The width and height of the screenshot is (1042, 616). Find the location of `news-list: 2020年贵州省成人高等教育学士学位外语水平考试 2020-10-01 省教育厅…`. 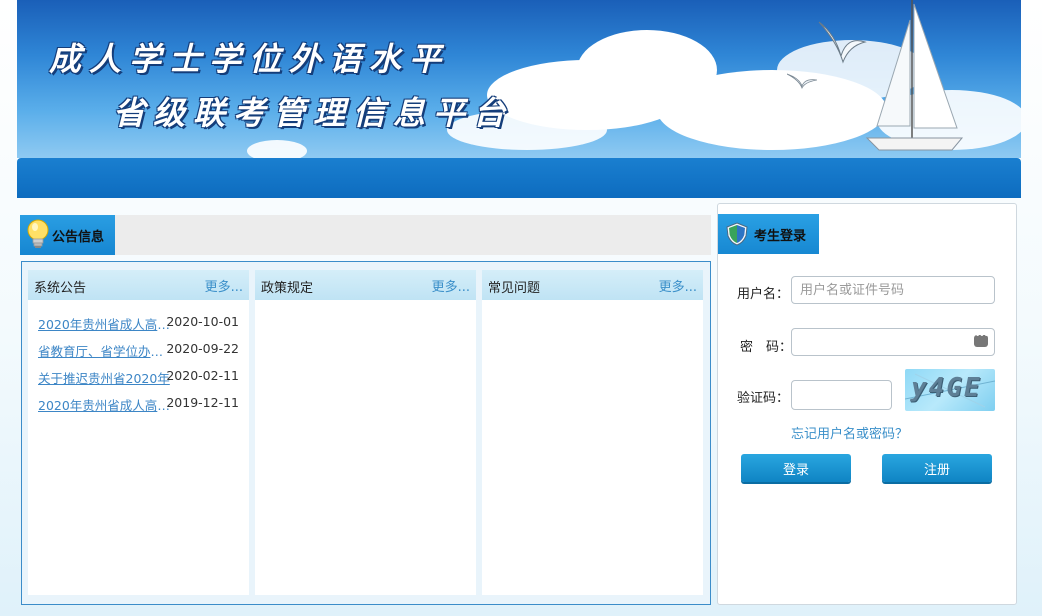

news-list: 2020年贵州省成人高等教育学士学位外语水平考试 2020-10-01 省教育厅… is located at coordinates (138, 359).